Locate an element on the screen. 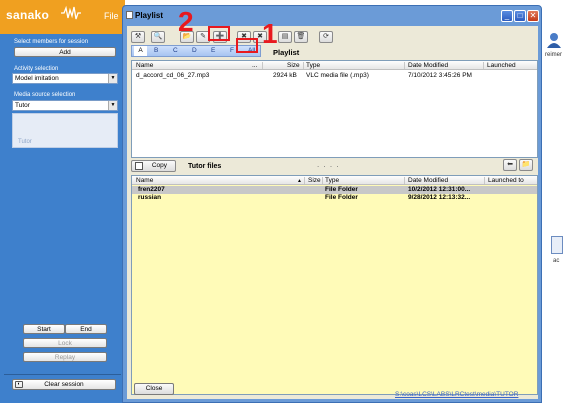 The height and width of the screenshot is (403, 564). back-folder-icon: ⬅ is located at coordinates (510, 165).